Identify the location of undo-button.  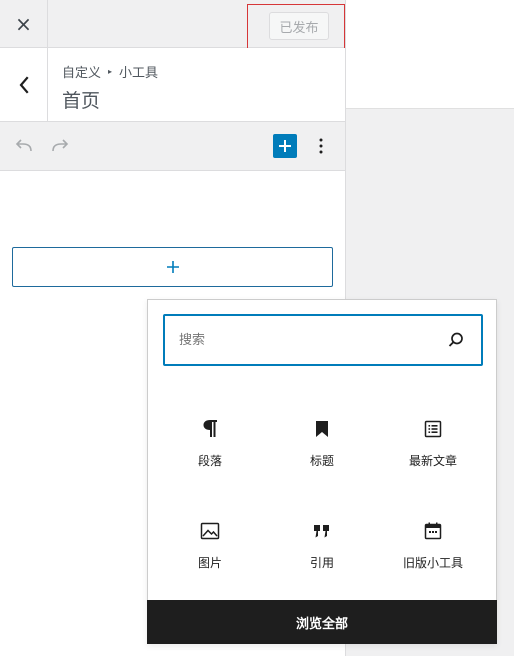
(24, 146).